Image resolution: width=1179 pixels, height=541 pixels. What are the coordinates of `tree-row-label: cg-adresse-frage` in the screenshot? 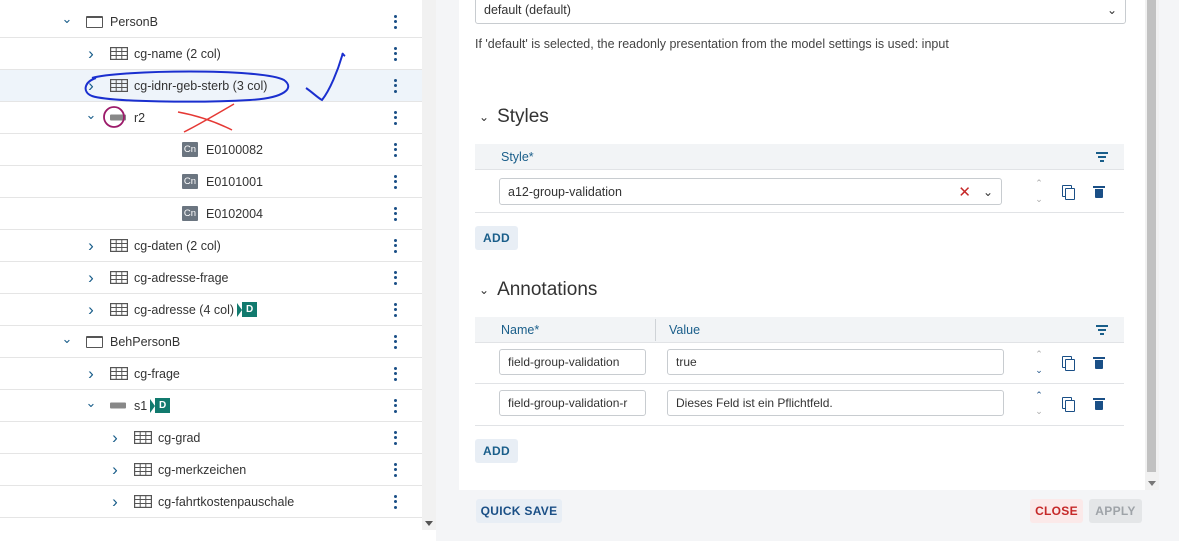 It's located at (181, 277).